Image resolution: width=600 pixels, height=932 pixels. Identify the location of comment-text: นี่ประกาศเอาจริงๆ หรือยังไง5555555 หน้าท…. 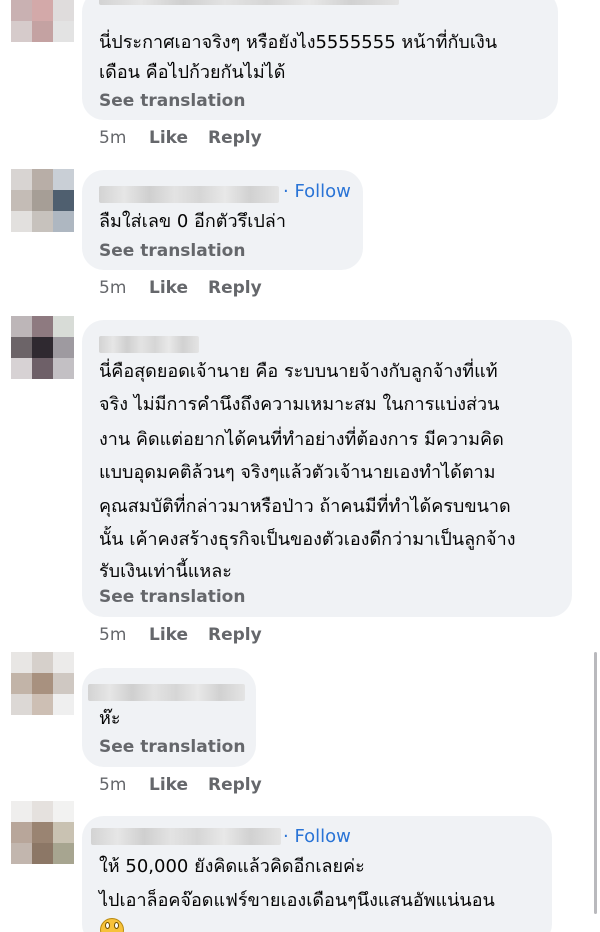
(298, 42).